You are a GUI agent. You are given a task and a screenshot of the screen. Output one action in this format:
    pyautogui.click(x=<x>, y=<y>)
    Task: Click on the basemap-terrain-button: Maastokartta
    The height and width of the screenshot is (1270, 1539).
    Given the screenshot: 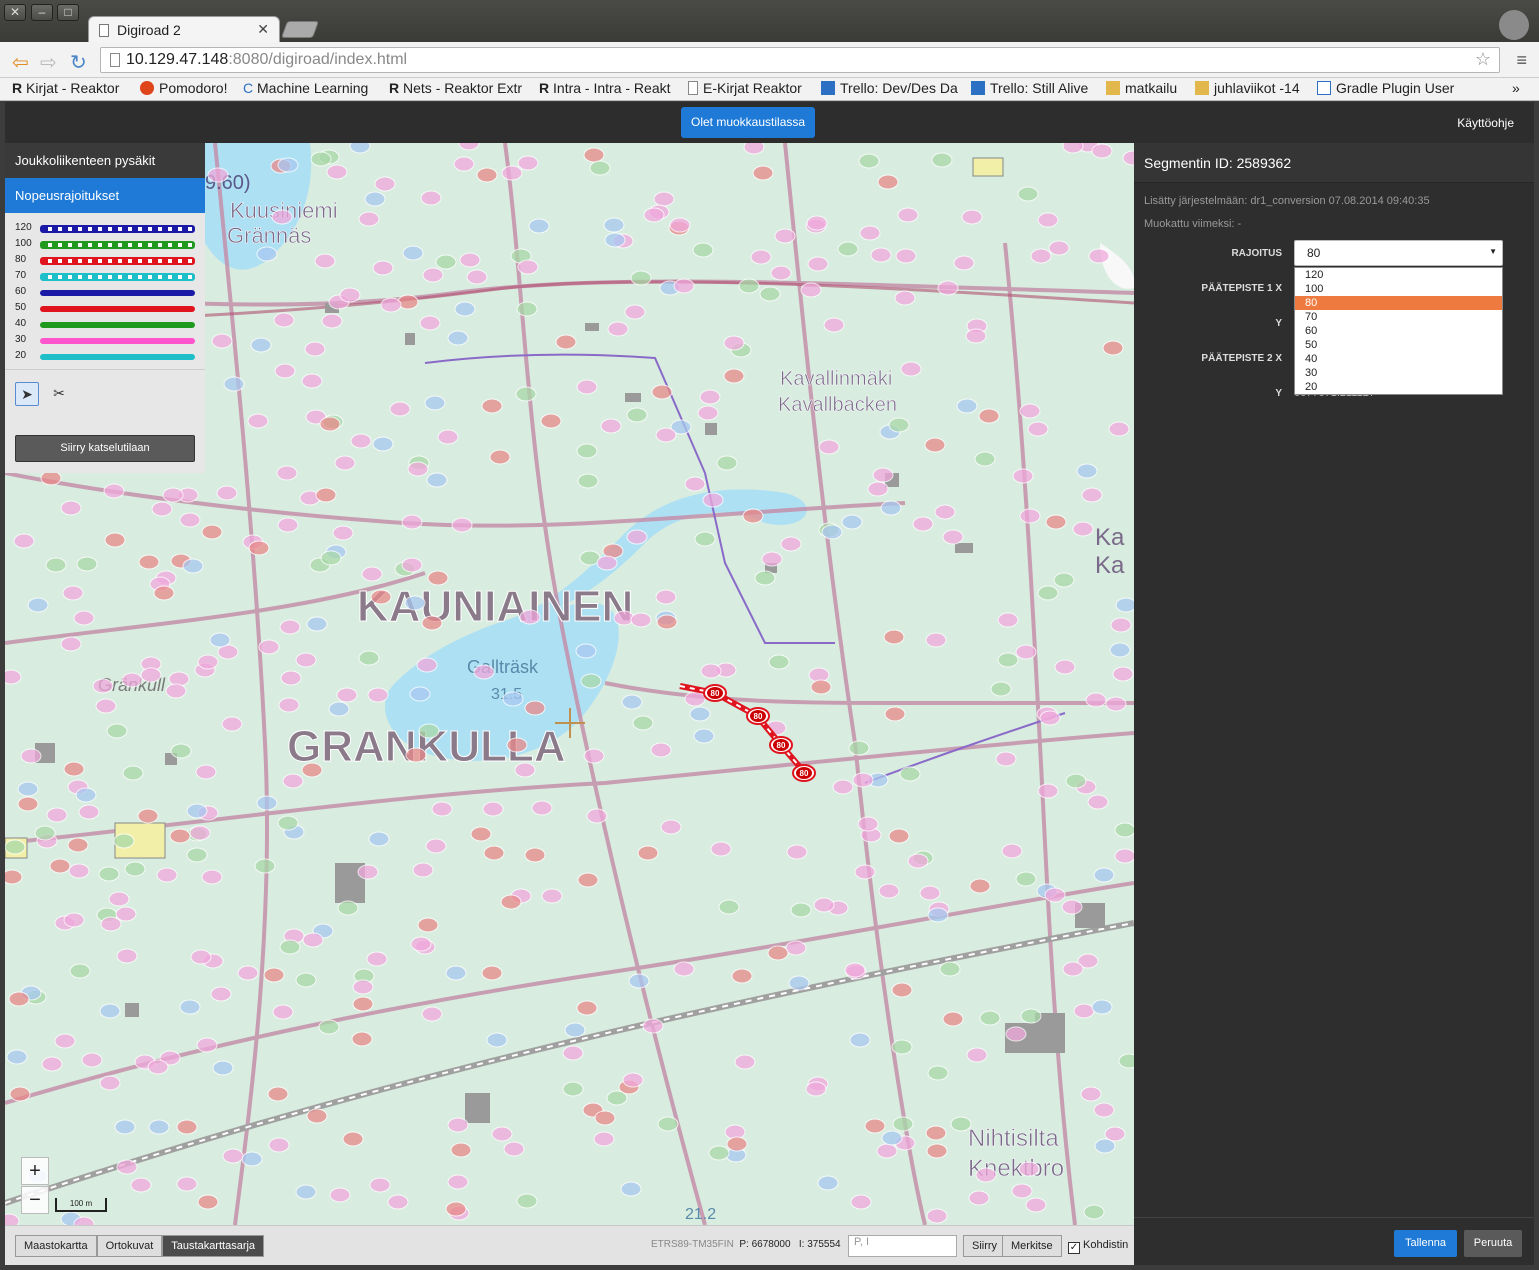 What is the action you would take?
    pyautogui.click(x=56, y=1246)
    